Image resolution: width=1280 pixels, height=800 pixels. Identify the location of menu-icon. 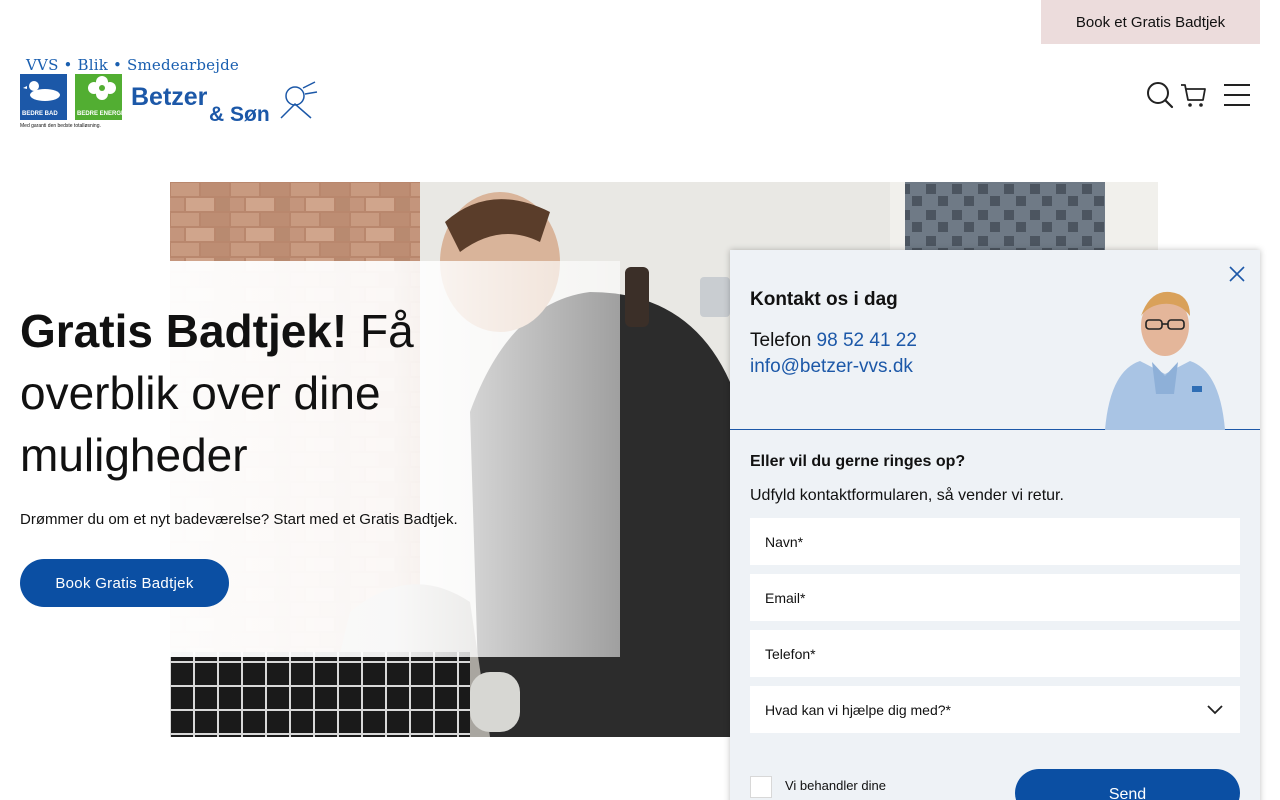
(1237, 95).